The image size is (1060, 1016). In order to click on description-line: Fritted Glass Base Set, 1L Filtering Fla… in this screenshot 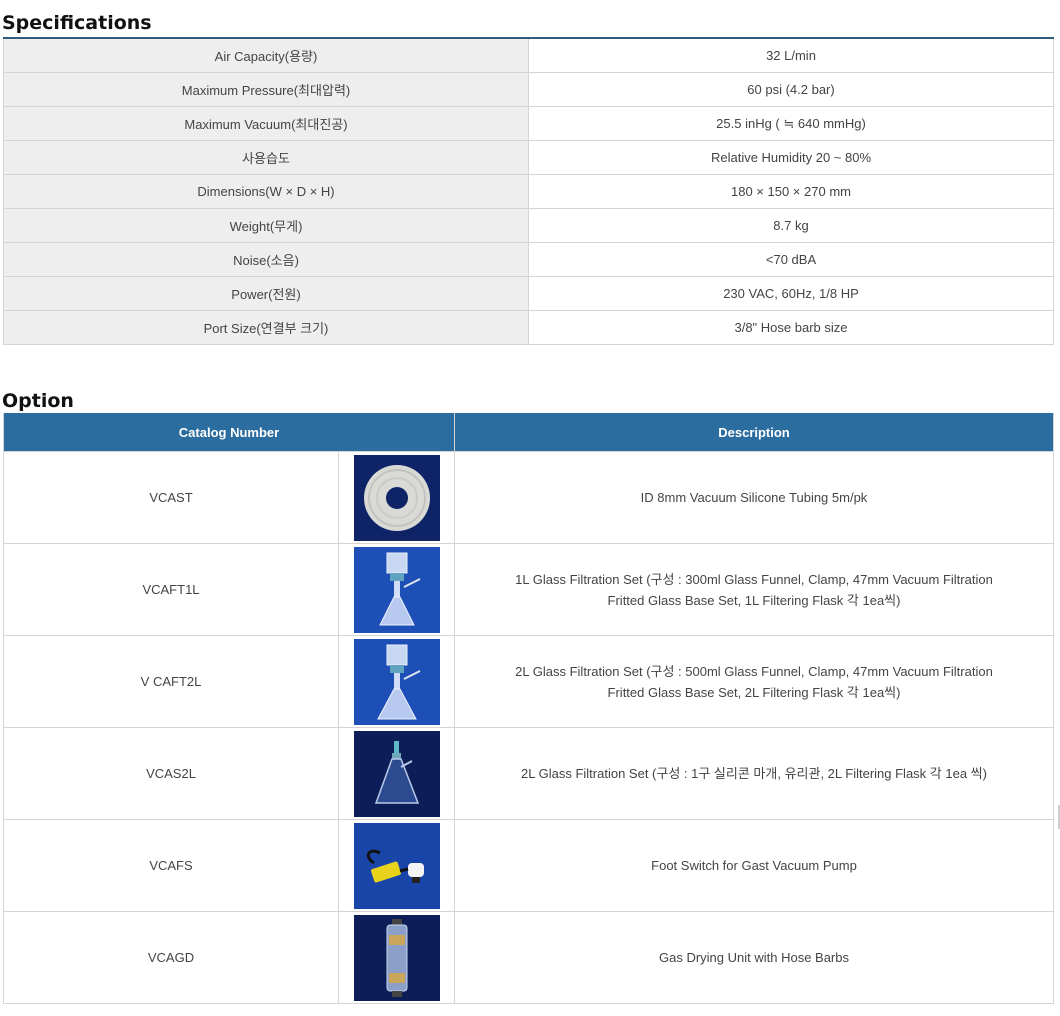, I will do `click(754, 600)`.